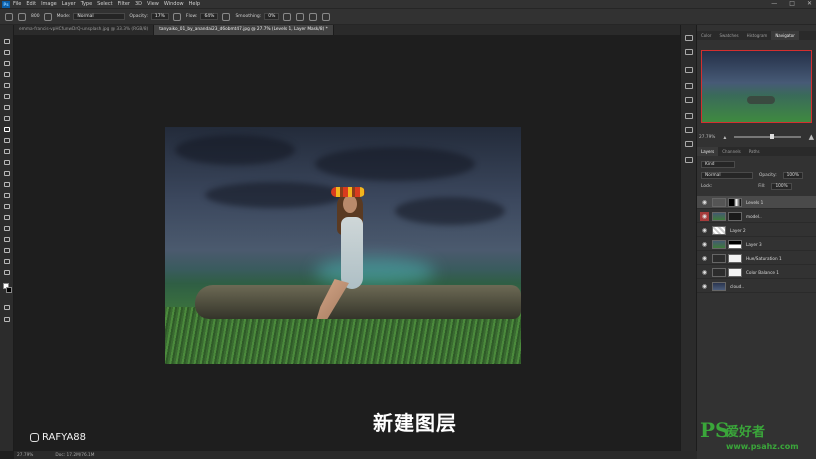  I want to click on blend-mode-select: Normal, so click(727, 175).